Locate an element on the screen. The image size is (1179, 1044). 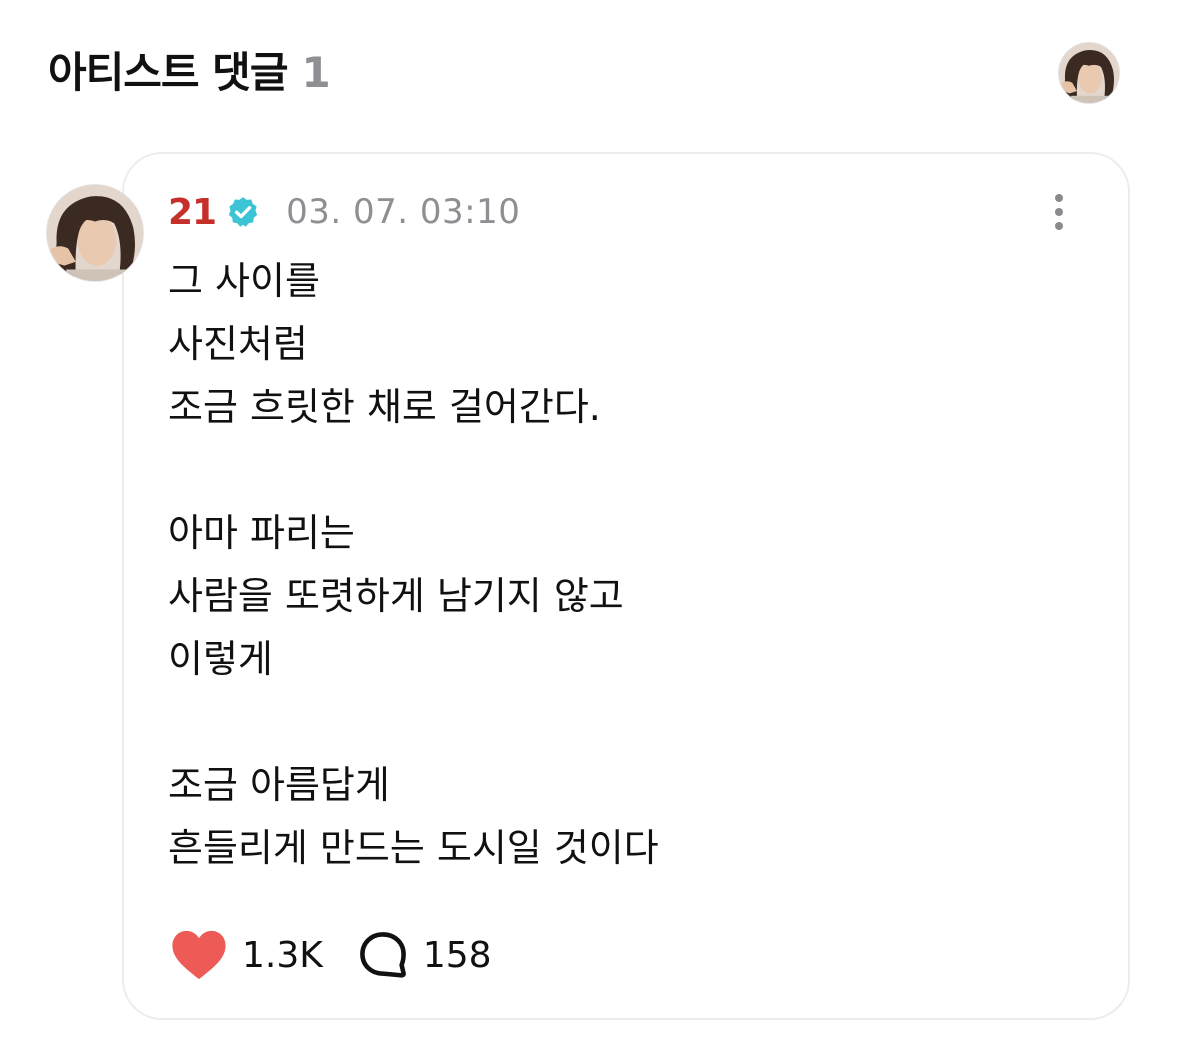
author-name: 21 is located at coordinates (192, 212).